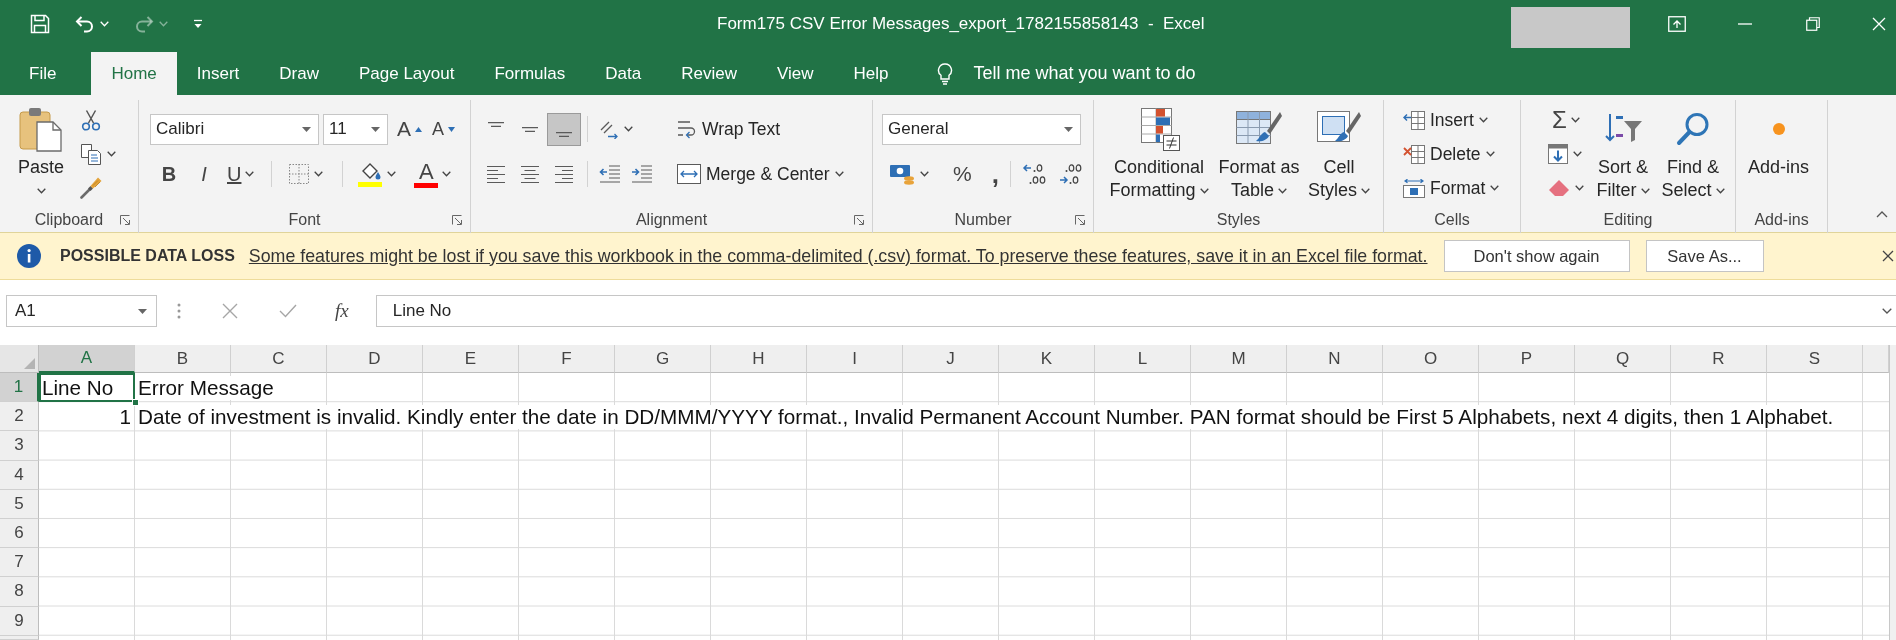 The width and height of the screenshot is (1896, 640). I want to click on column-header: K, so click(1047, 359).